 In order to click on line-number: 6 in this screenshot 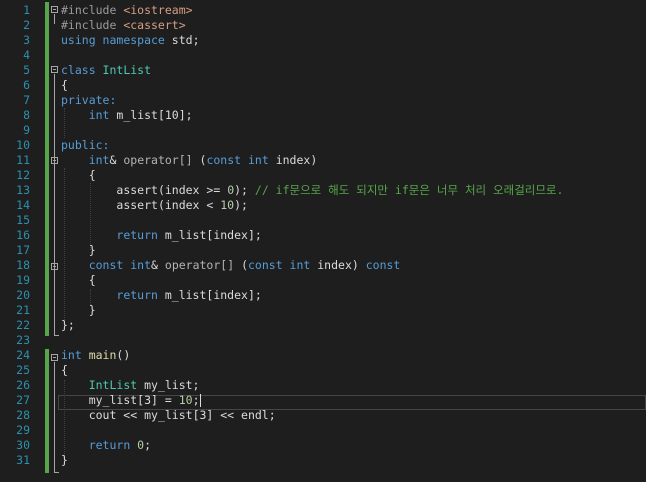, I will do `click(26, 85)`.